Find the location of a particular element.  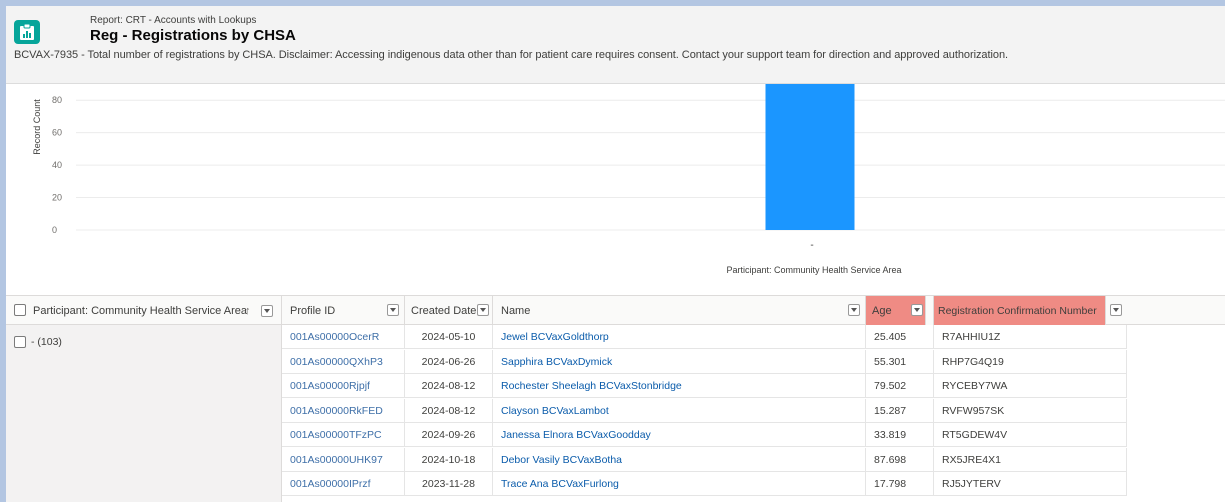

report-icon is located at coordinates (27, 32).